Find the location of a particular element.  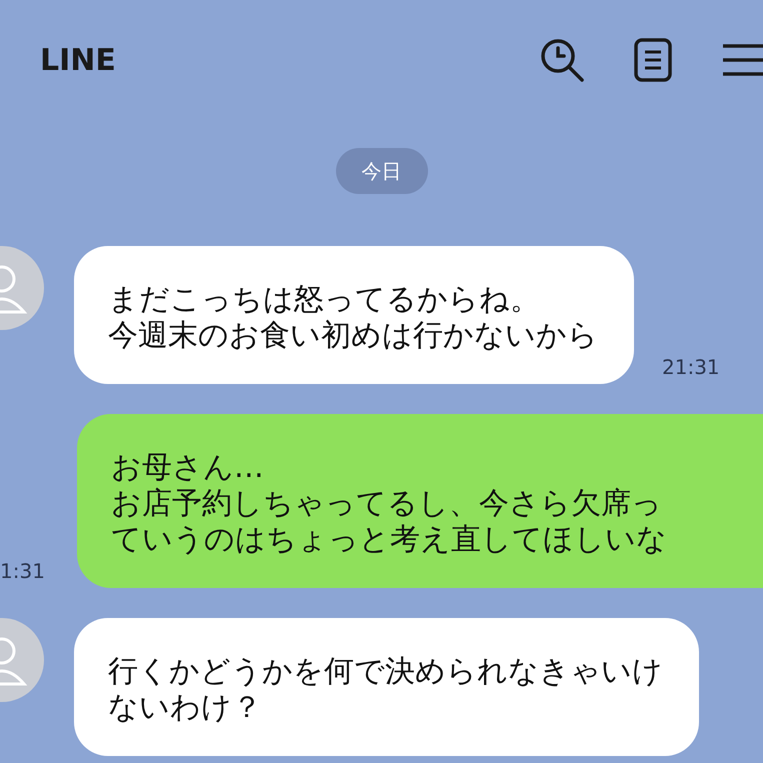

message-line: 行くかどうかを何で決められなきゃいけ is located at coordinates (385, 672).